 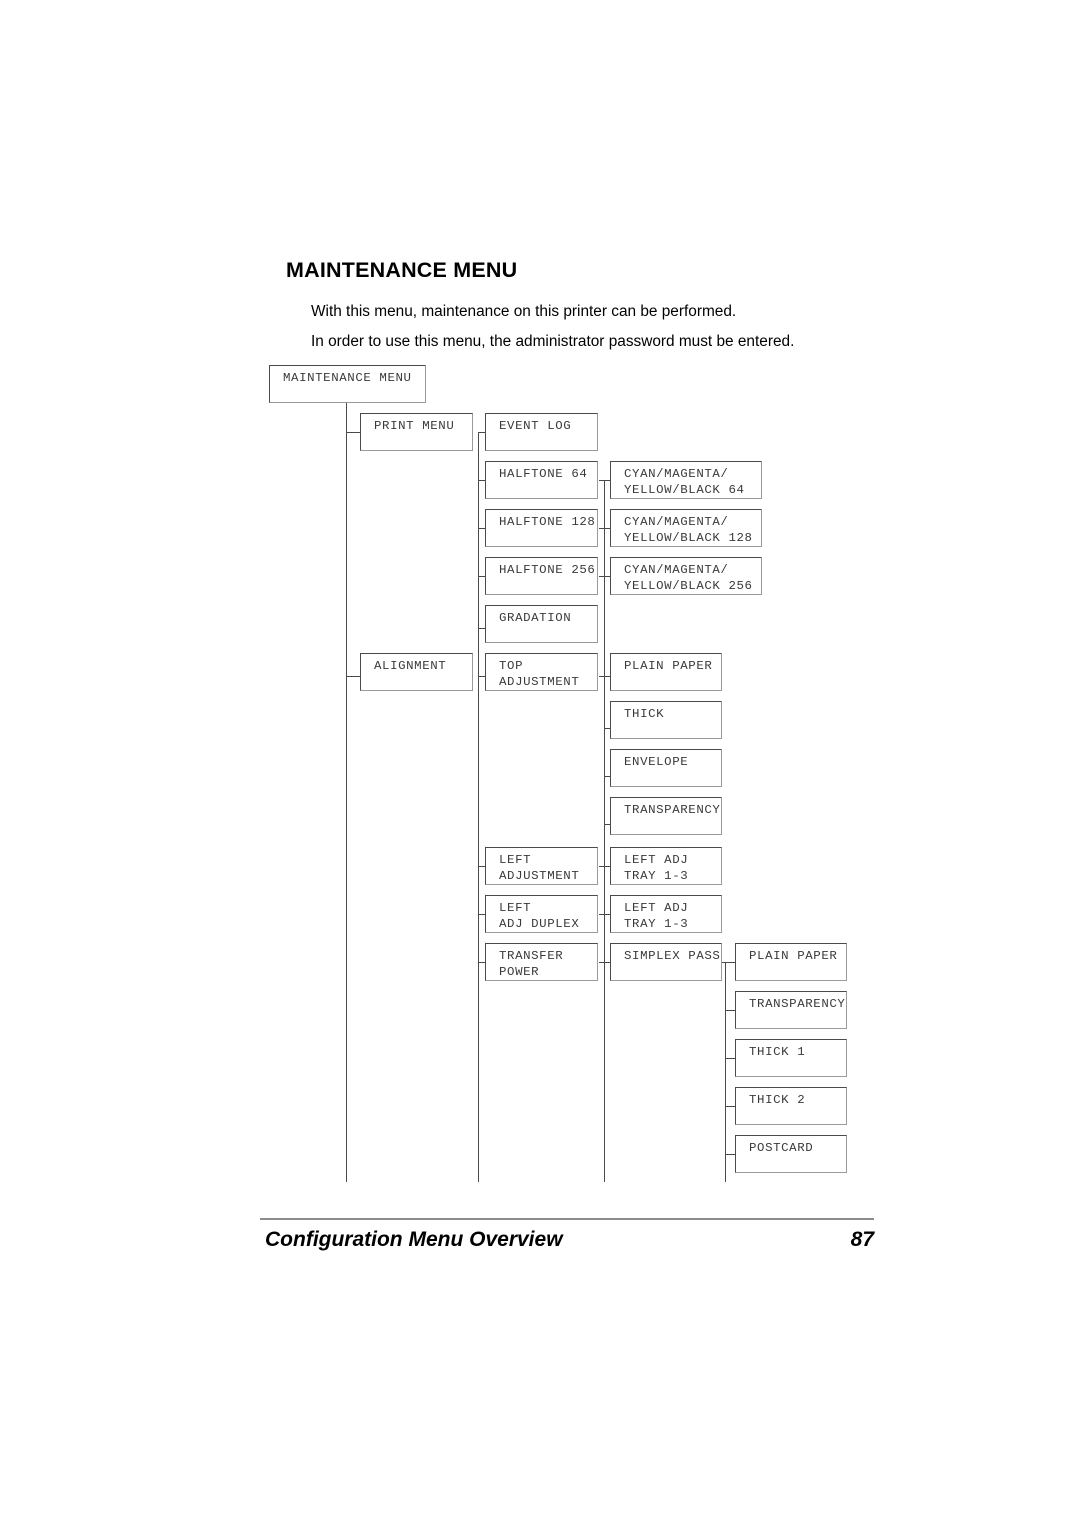 I want to click on node-left-adj-duplex: LEFT ADJ DUPLEX, so click(x=541, y=914).